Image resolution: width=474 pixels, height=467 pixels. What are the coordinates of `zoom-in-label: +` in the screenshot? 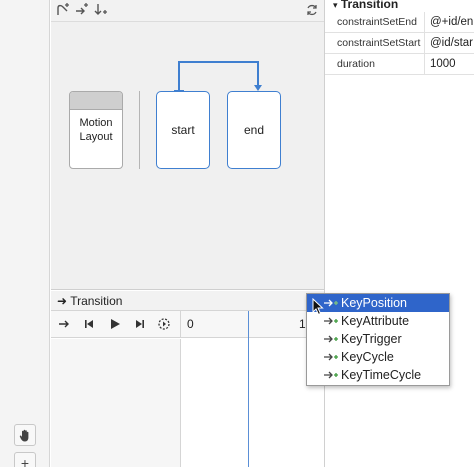 It's located at (25, 461).